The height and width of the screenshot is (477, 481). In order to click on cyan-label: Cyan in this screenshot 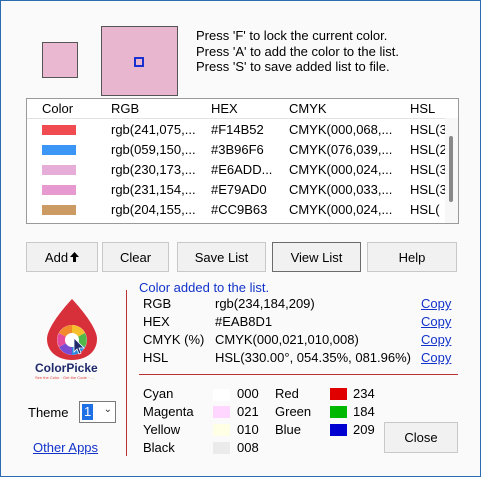, I will do `click(158, 393)`.